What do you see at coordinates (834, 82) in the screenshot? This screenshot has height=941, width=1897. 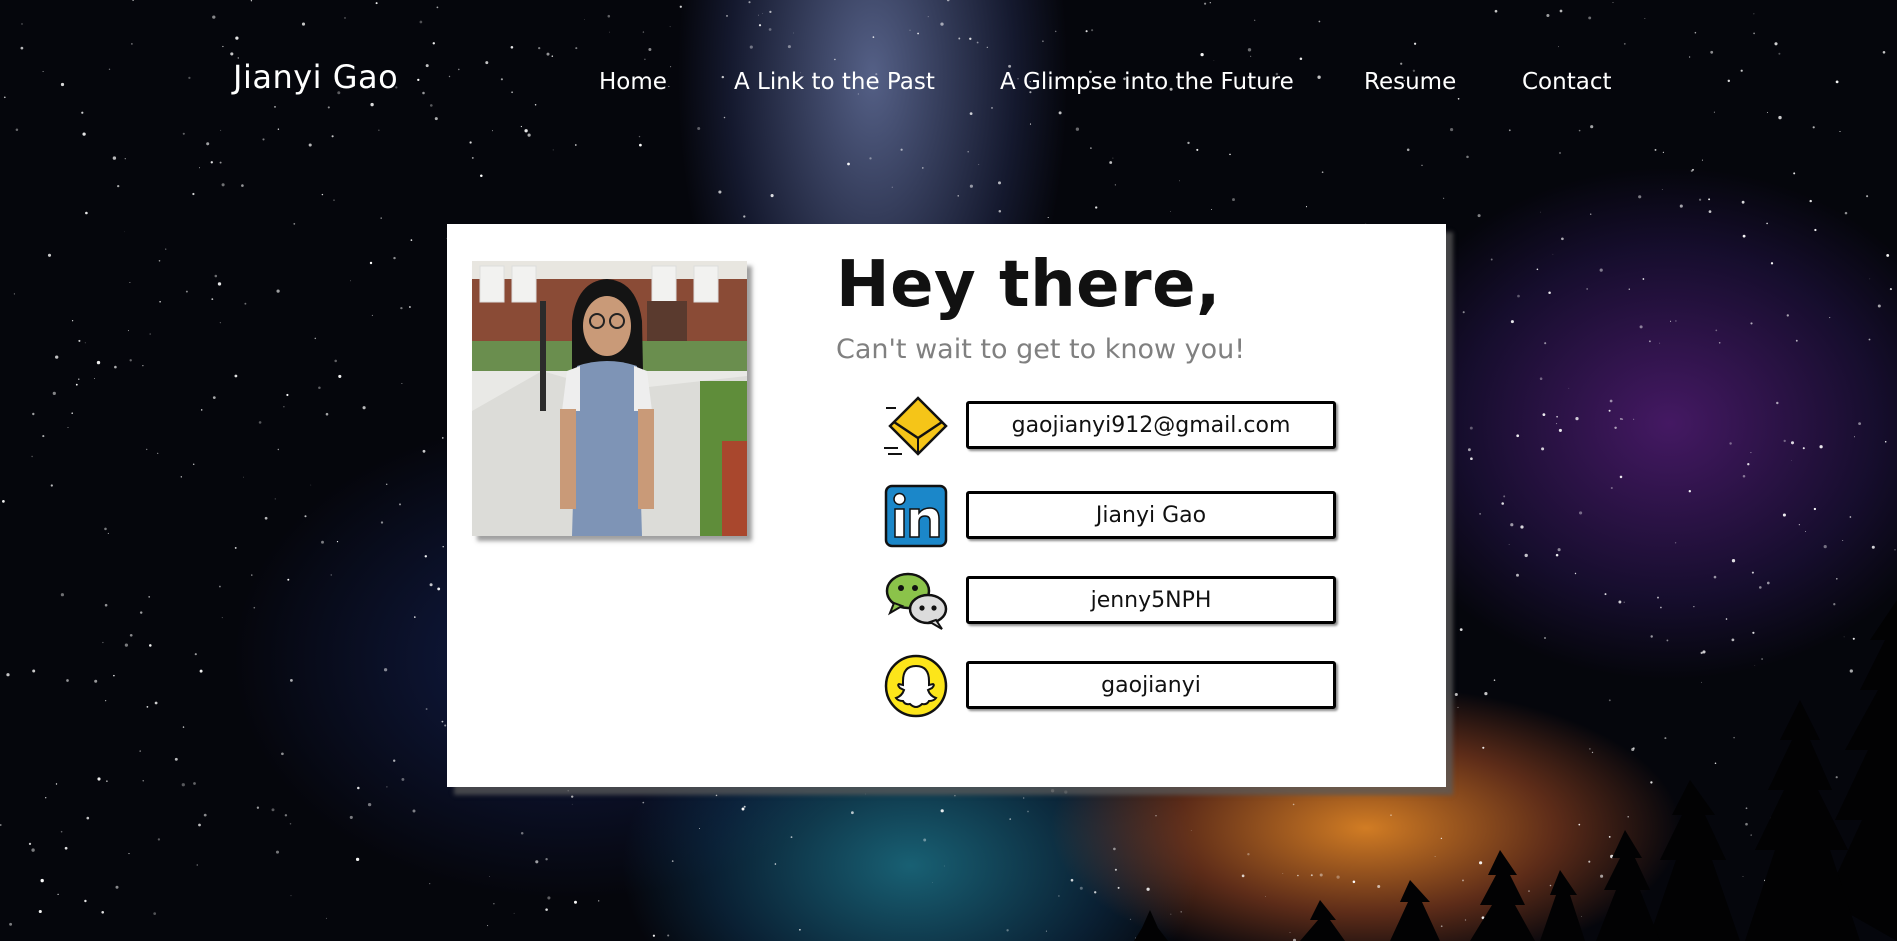 I see `nav-link-to-the-past: A Link to the Past` at bounding box center [834, 82].